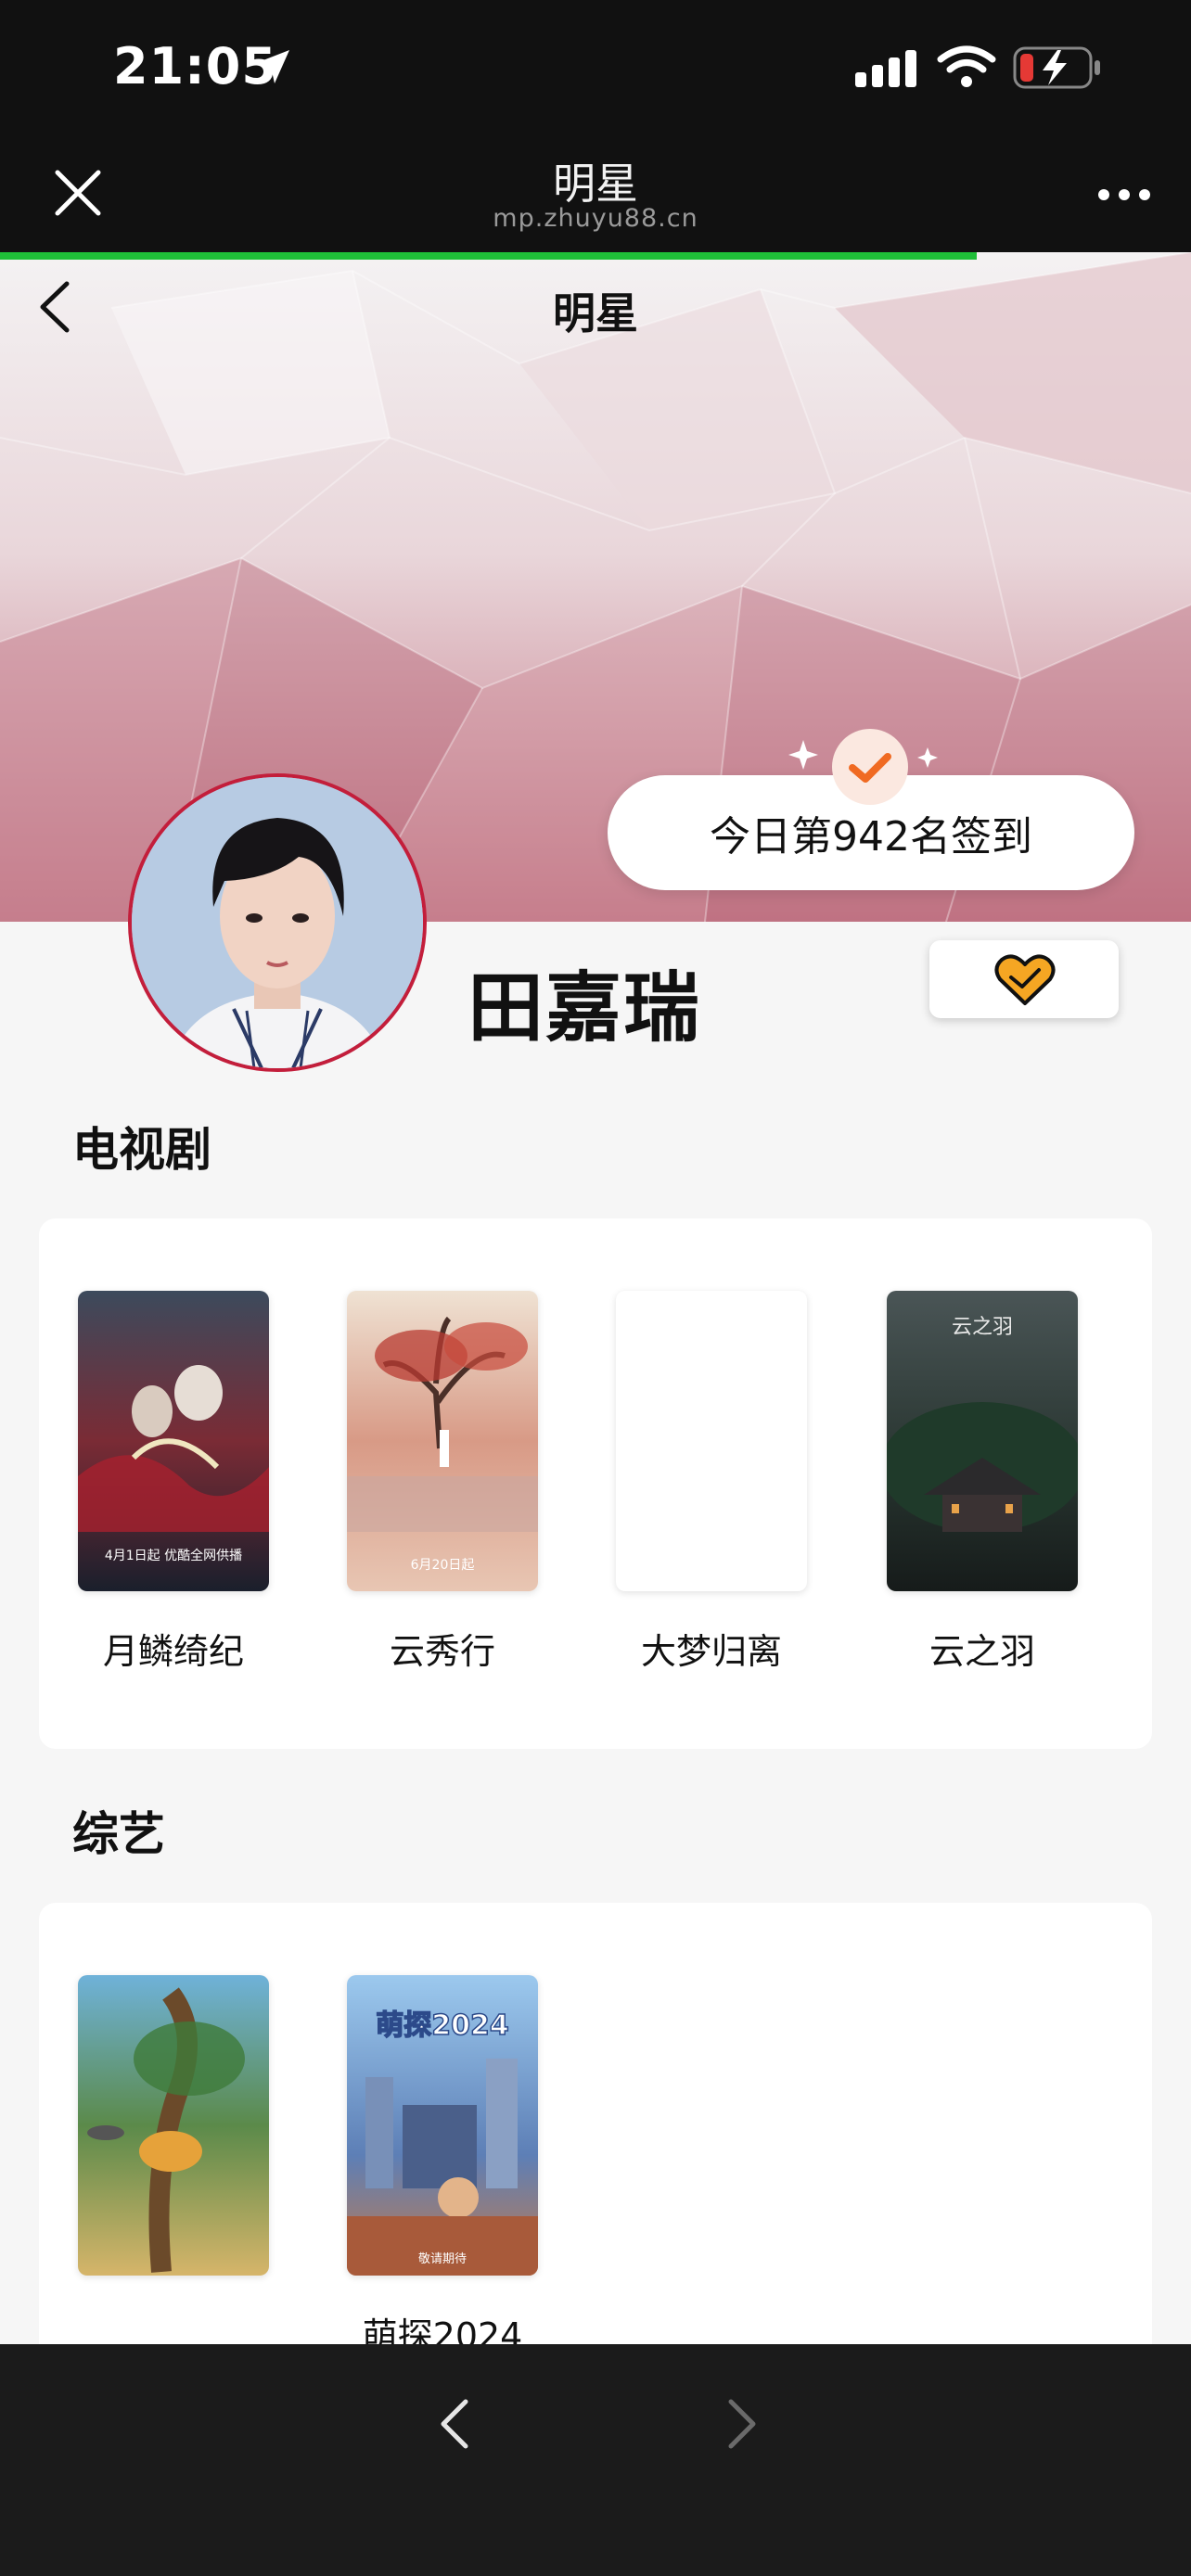  I want to click on browser-back-icon, so click(454, 2424).